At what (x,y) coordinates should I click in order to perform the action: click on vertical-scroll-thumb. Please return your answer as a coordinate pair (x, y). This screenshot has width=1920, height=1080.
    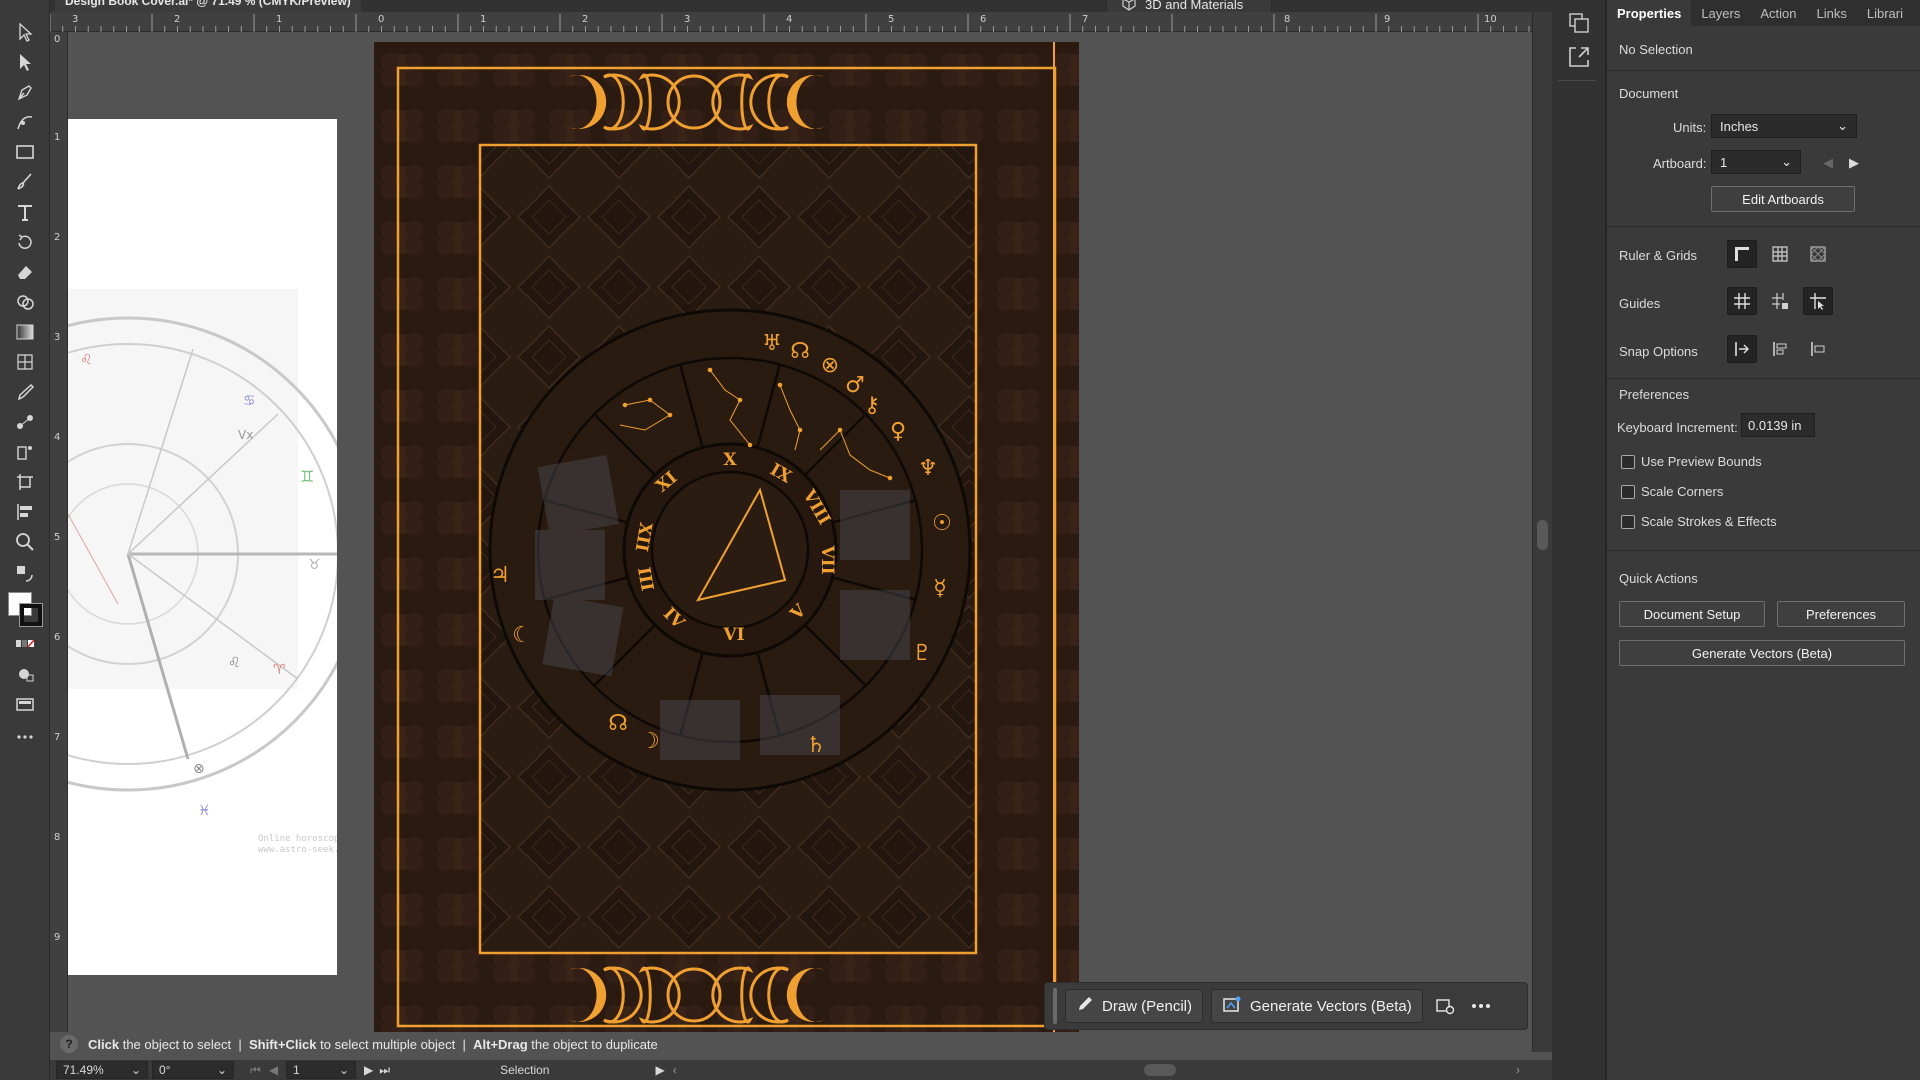
    Looking at the image, I should click on (1542, 535).